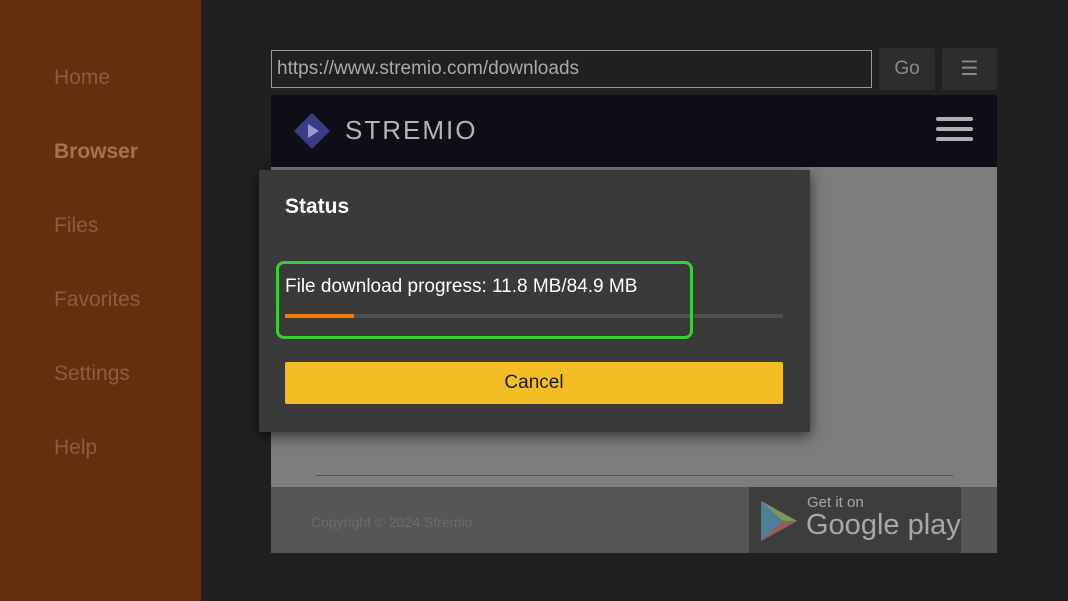 This screenshot has width=1068, height=601. What do you see at coordinates (76, 226) in the screenshot?
I see `sidebar-item-files: Files` at bounding box center [76, 226].